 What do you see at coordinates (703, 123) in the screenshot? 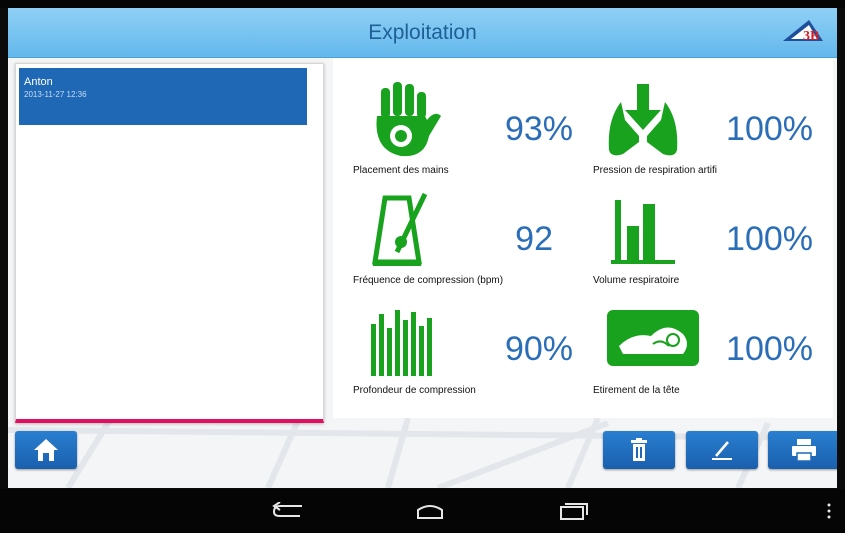
I see `metric-ventilation-pressure: 100% Pression de respiration artifi` at bounding box center [703, 123].